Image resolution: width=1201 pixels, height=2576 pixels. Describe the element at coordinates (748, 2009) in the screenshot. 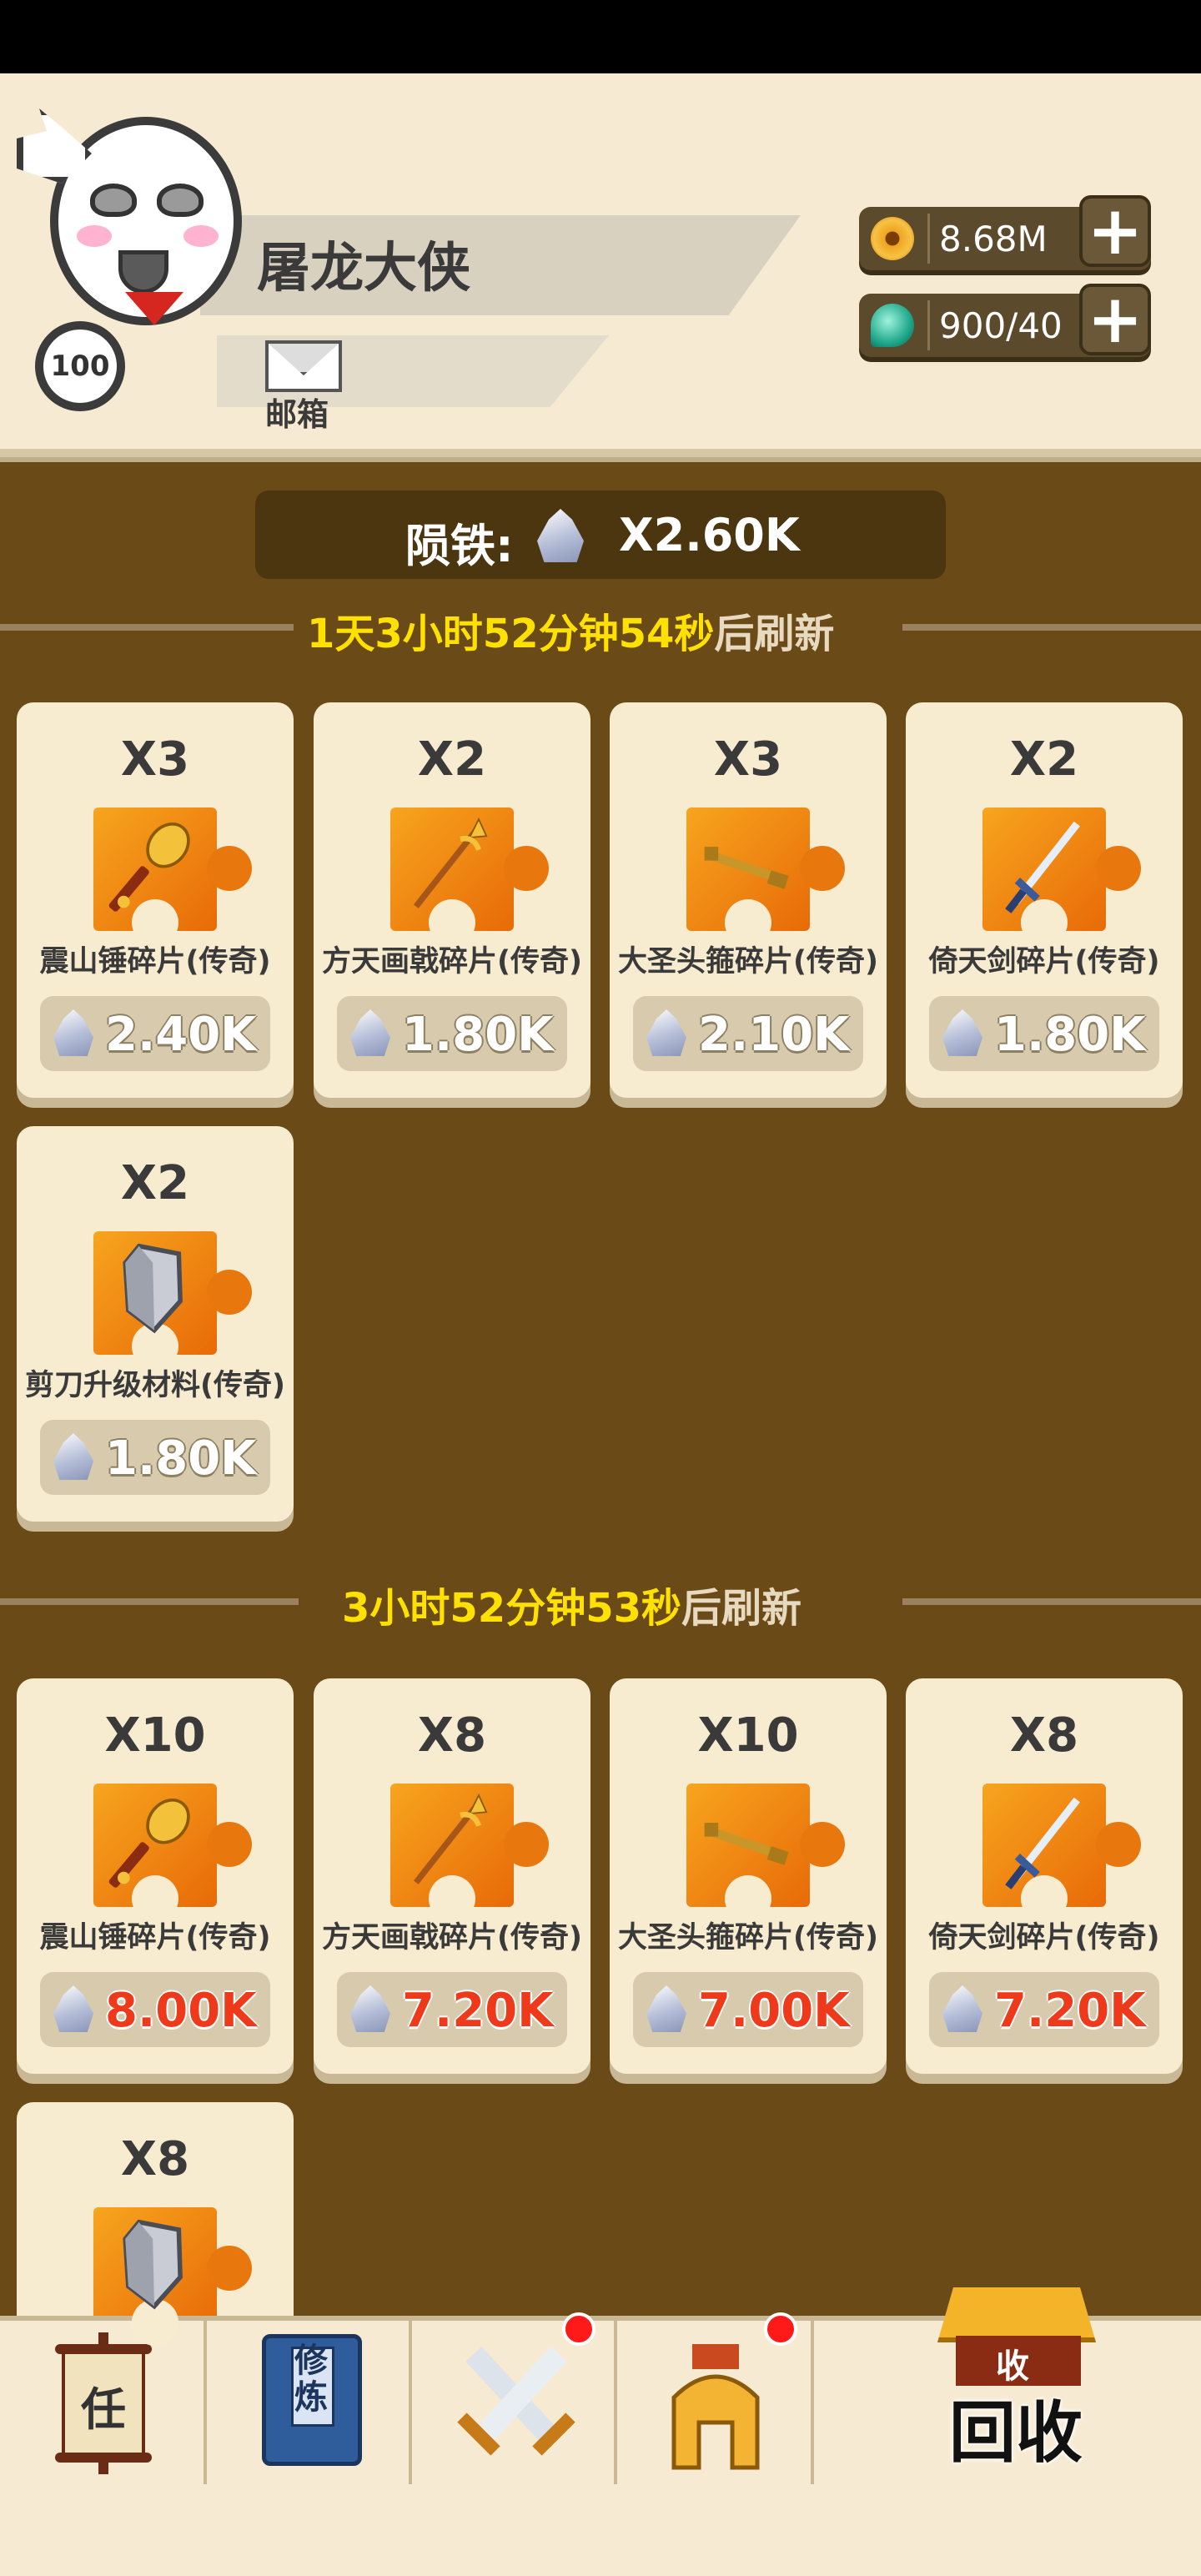

I see `price-button: 7.00K` at that location.